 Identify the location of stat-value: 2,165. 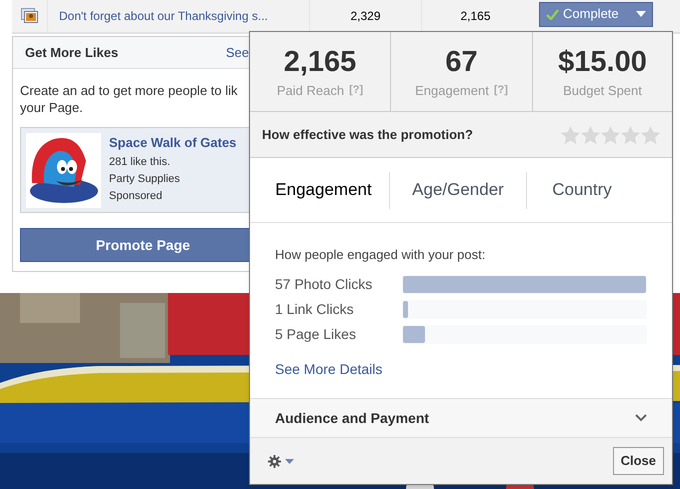
(320, 62).